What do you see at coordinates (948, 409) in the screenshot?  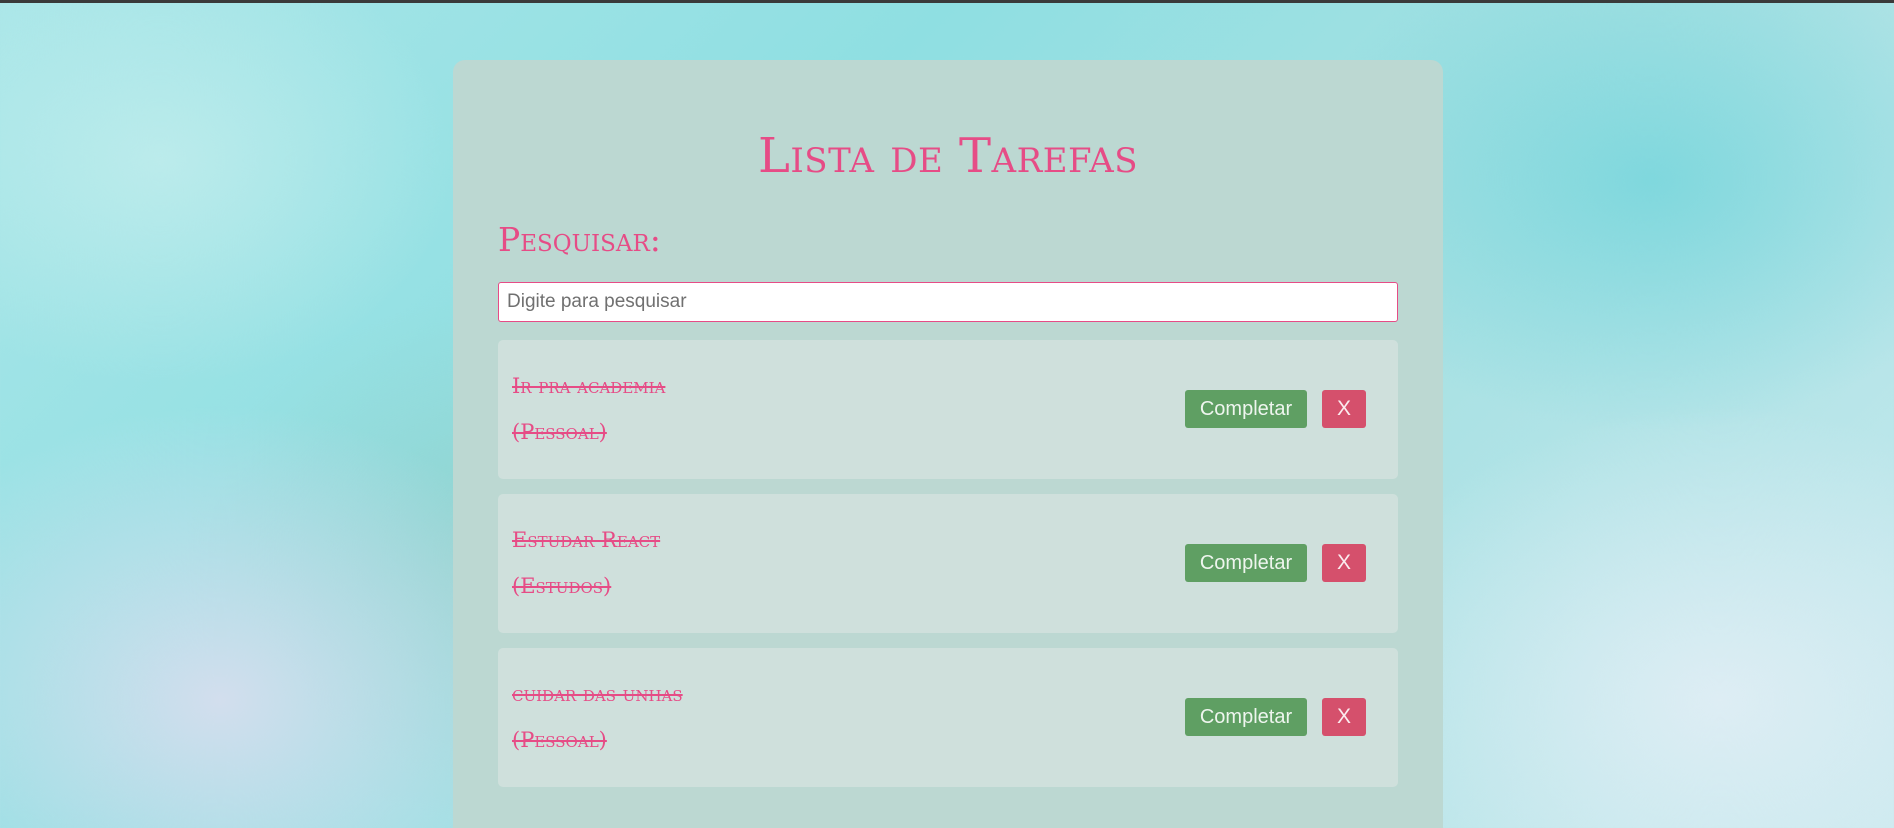 I see `task-item: Ir pra academia (Pessoal) Completar X` at bounding box center [948, 409].